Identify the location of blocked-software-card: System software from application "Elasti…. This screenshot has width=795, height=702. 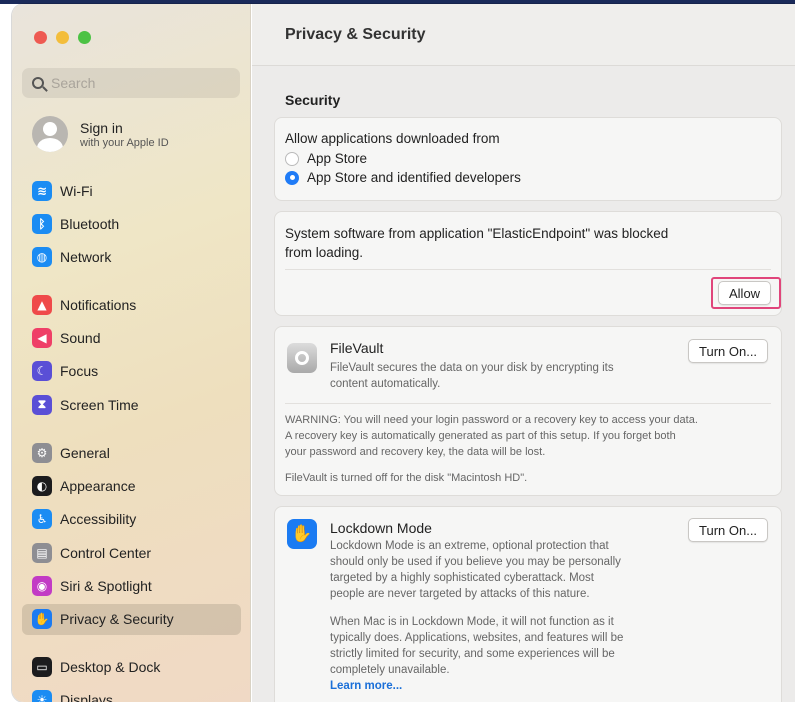
(528, 263).